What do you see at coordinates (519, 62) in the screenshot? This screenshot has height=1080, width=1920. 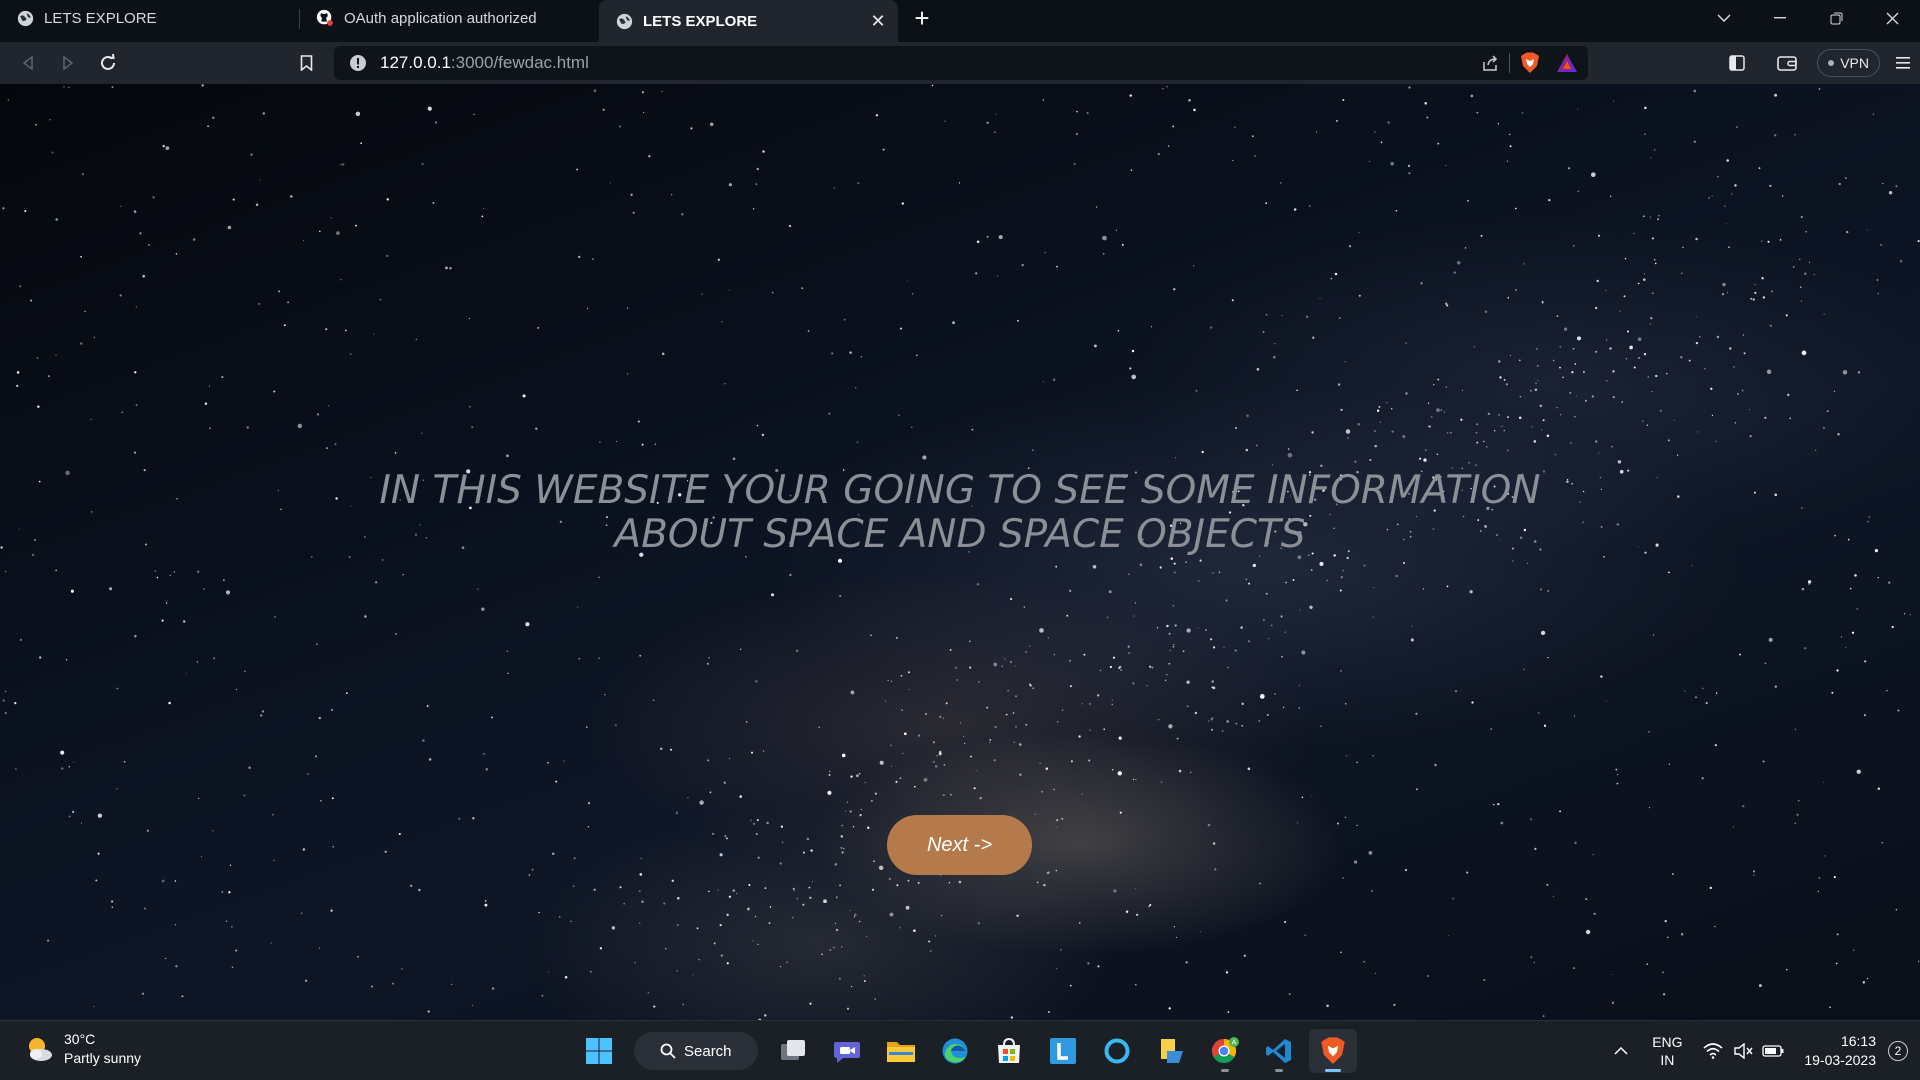 I see `url-path: :3000/fewdac.html` at bounding box center [519, 62].